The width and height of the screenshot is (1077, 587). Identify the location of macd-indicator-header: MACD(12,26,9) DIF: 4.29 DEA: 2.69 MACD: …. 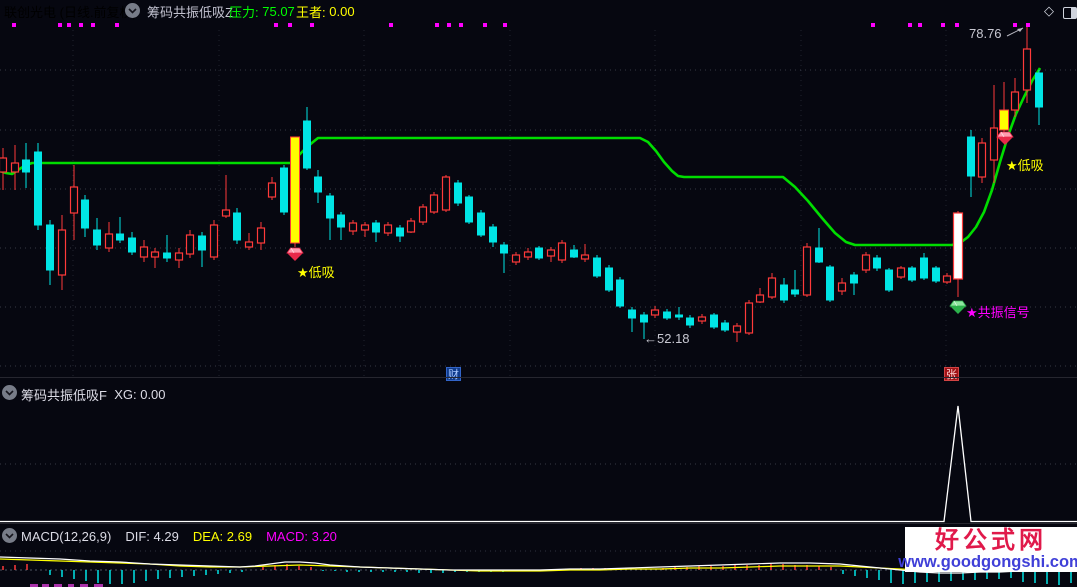
(186, 536).